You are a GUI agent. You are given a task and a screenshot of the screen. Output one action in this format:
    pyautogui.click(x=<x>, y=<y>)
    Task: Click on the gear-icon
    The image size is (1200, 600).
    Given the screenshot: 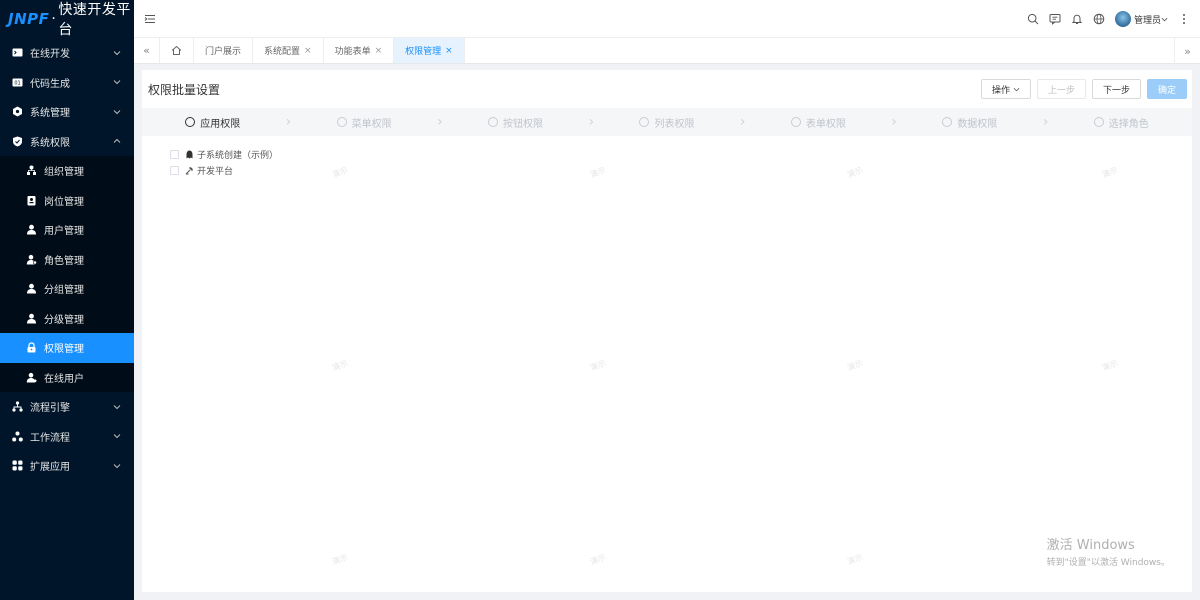 What is the action you would take?
    pyautogui.click(x=17, y=111)
    